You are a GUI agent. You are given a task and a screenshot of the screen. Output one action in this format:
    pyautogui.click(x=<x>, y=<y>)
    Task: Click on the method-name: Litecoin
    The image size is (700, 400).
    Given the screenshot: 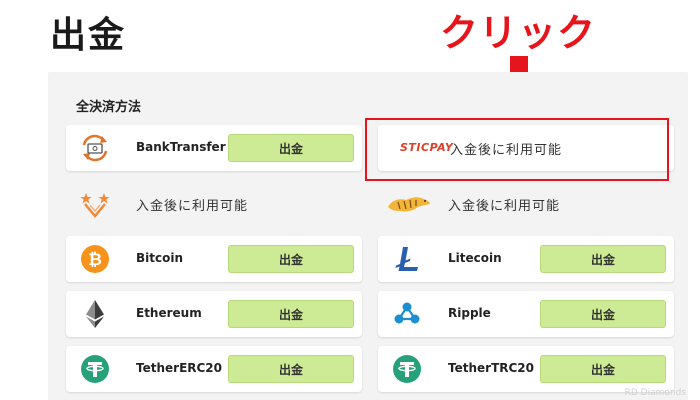 What is the action you would take?
    pyautogui.click(x=475, y=258)
    